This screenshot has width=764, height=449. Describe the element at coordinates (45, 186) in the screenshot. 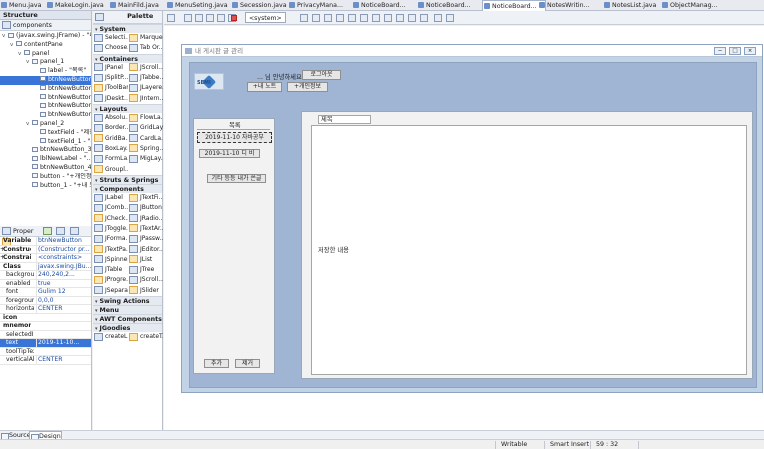

I see `tree-node: button_1 - "+내 노` at that location.